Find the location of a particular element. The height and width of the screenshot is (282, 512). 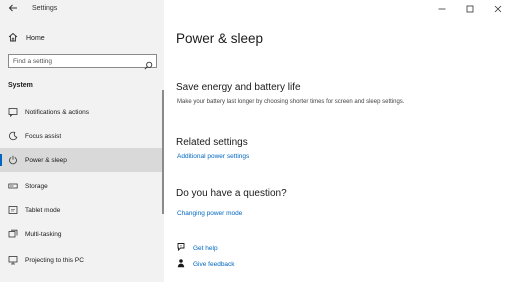

get-help-link: Get help is located at coordinates (205, 248).